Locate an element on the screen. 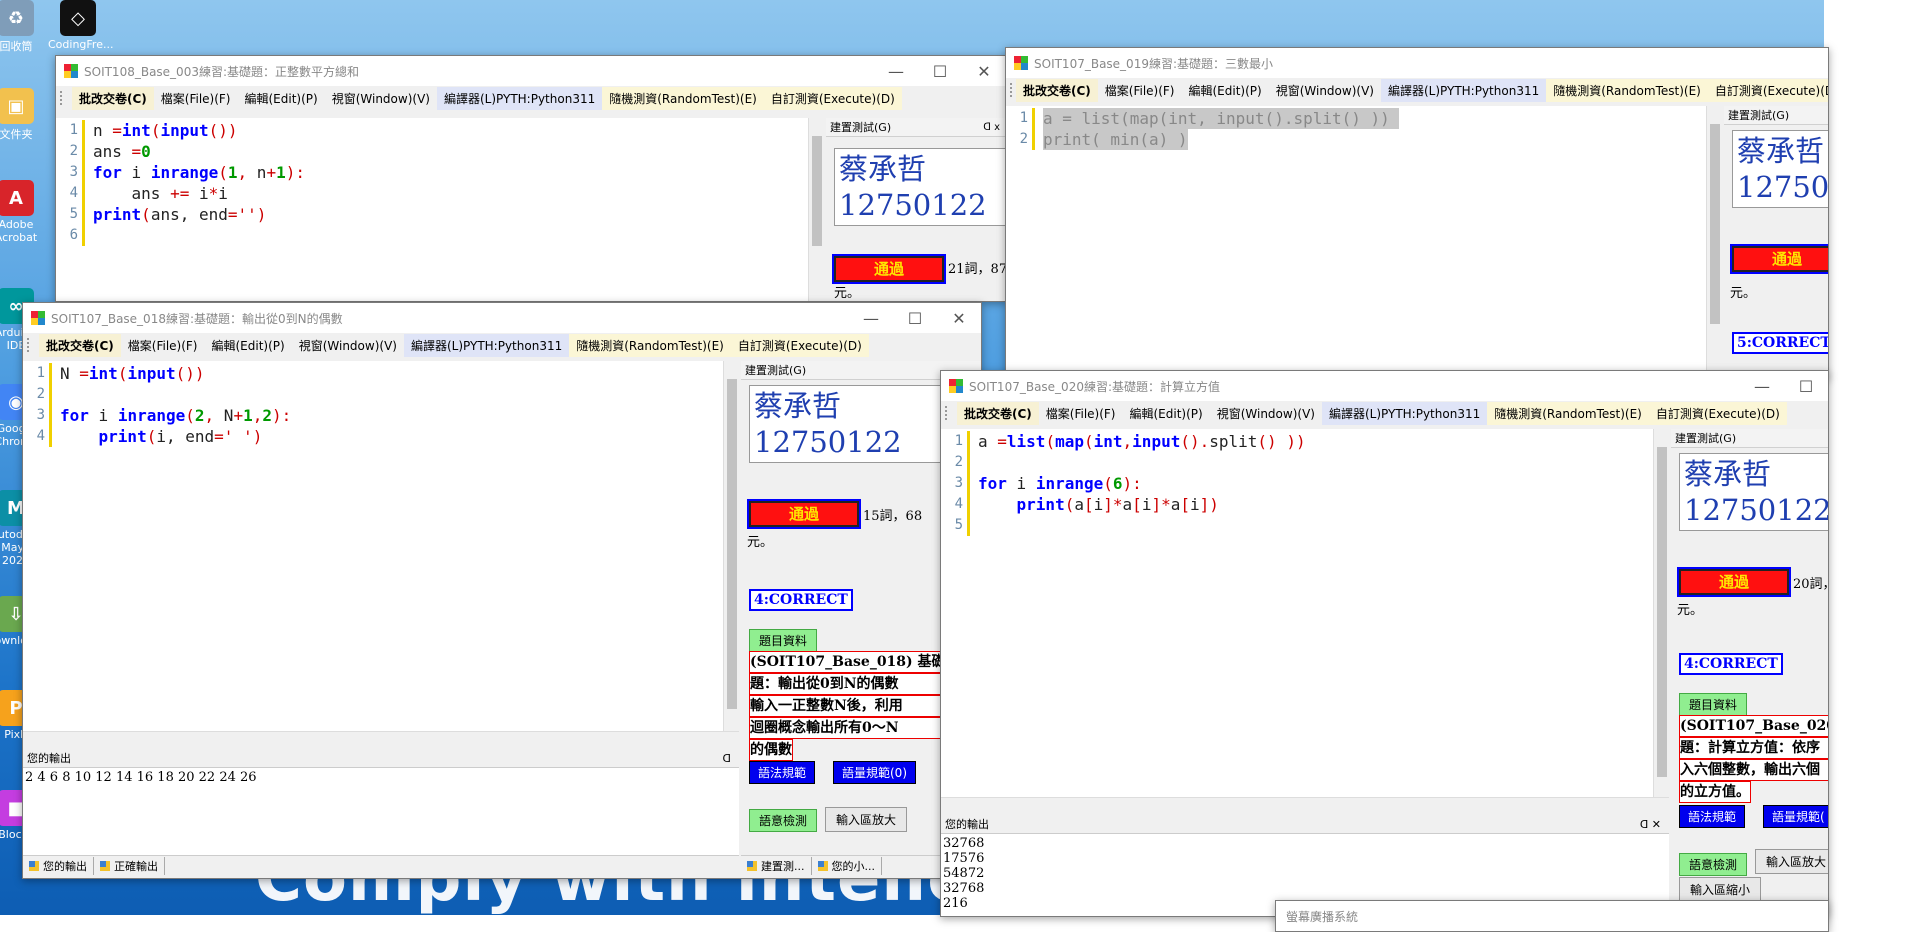  stats-text: 21詞，87字 is located at coordinates (977, 269).